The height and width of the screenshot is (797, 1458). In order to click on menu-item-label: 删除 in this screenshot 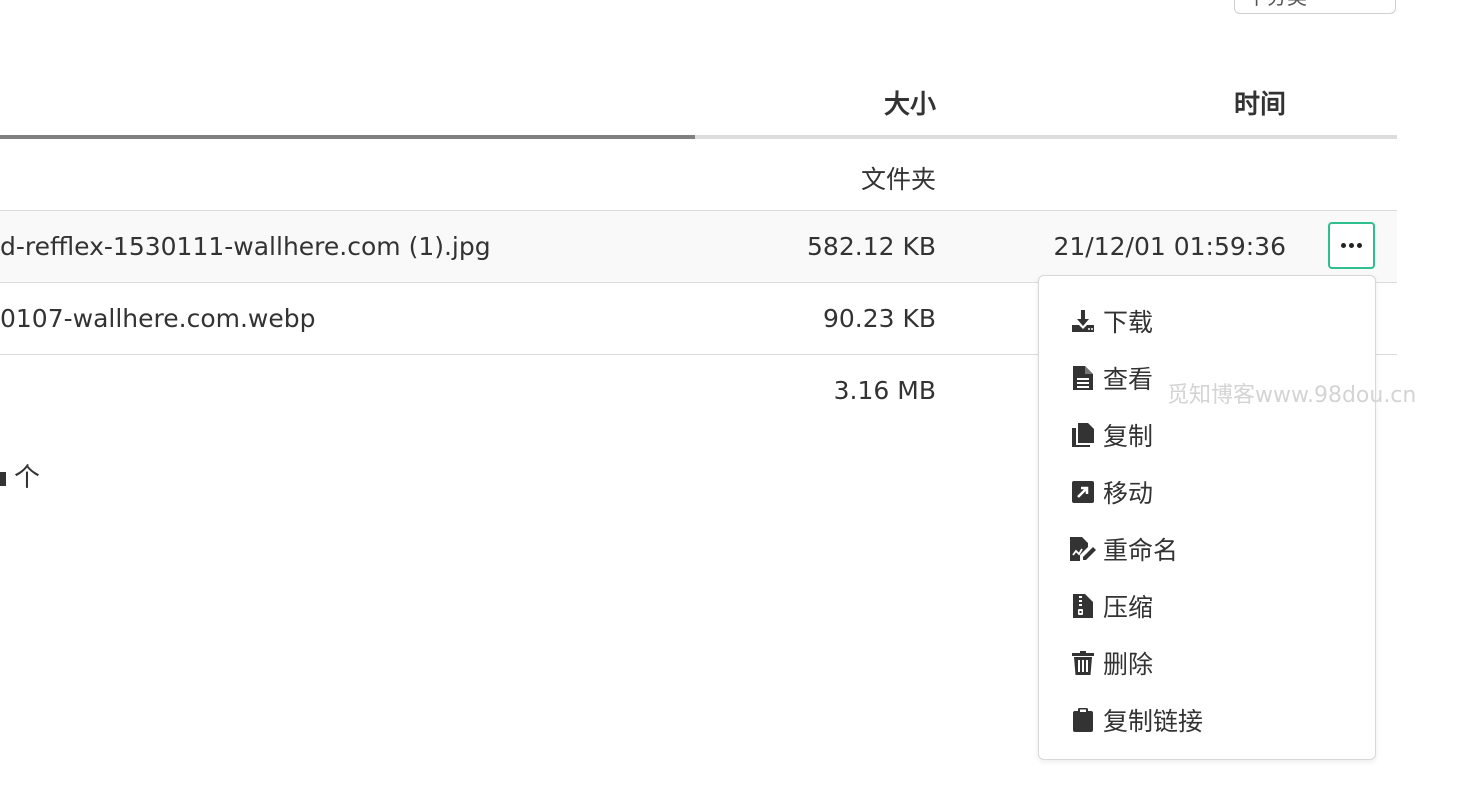, I will do `click(1128, 664)`.